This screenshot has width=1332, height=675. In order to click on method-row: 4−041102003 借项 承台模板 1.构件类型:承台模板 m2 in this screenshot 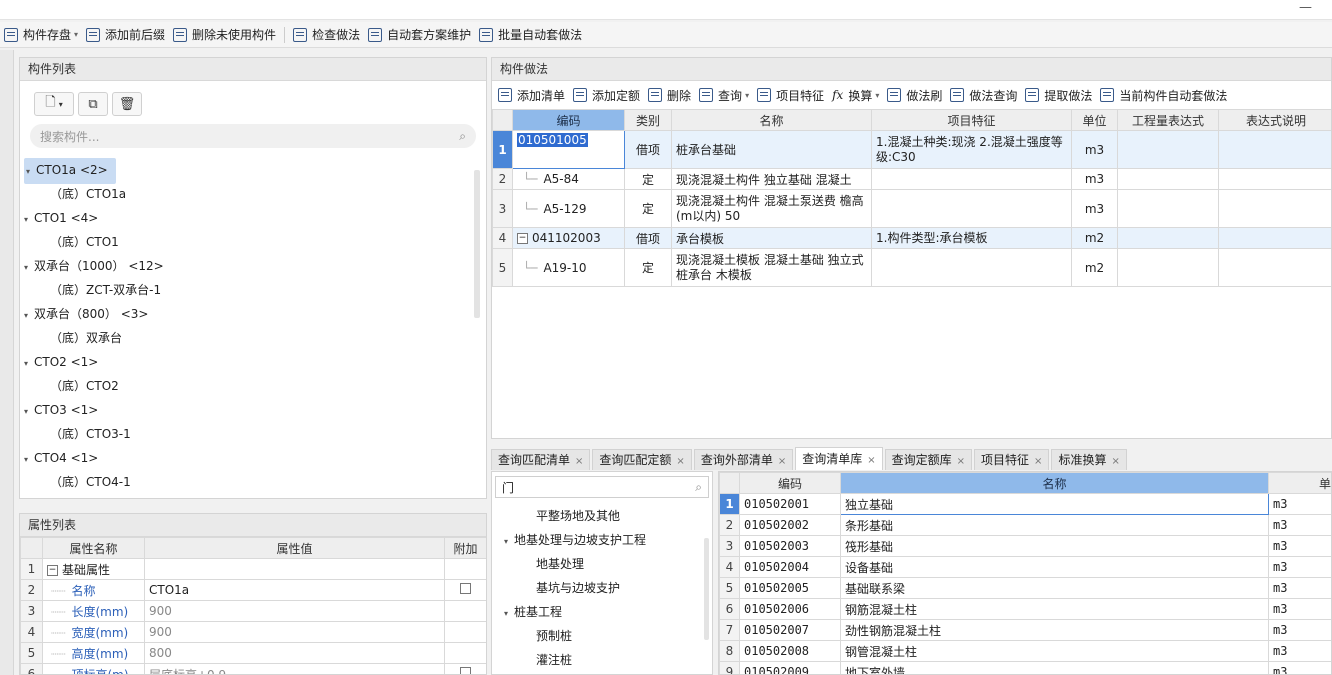, I will do `click(911, 238)`.